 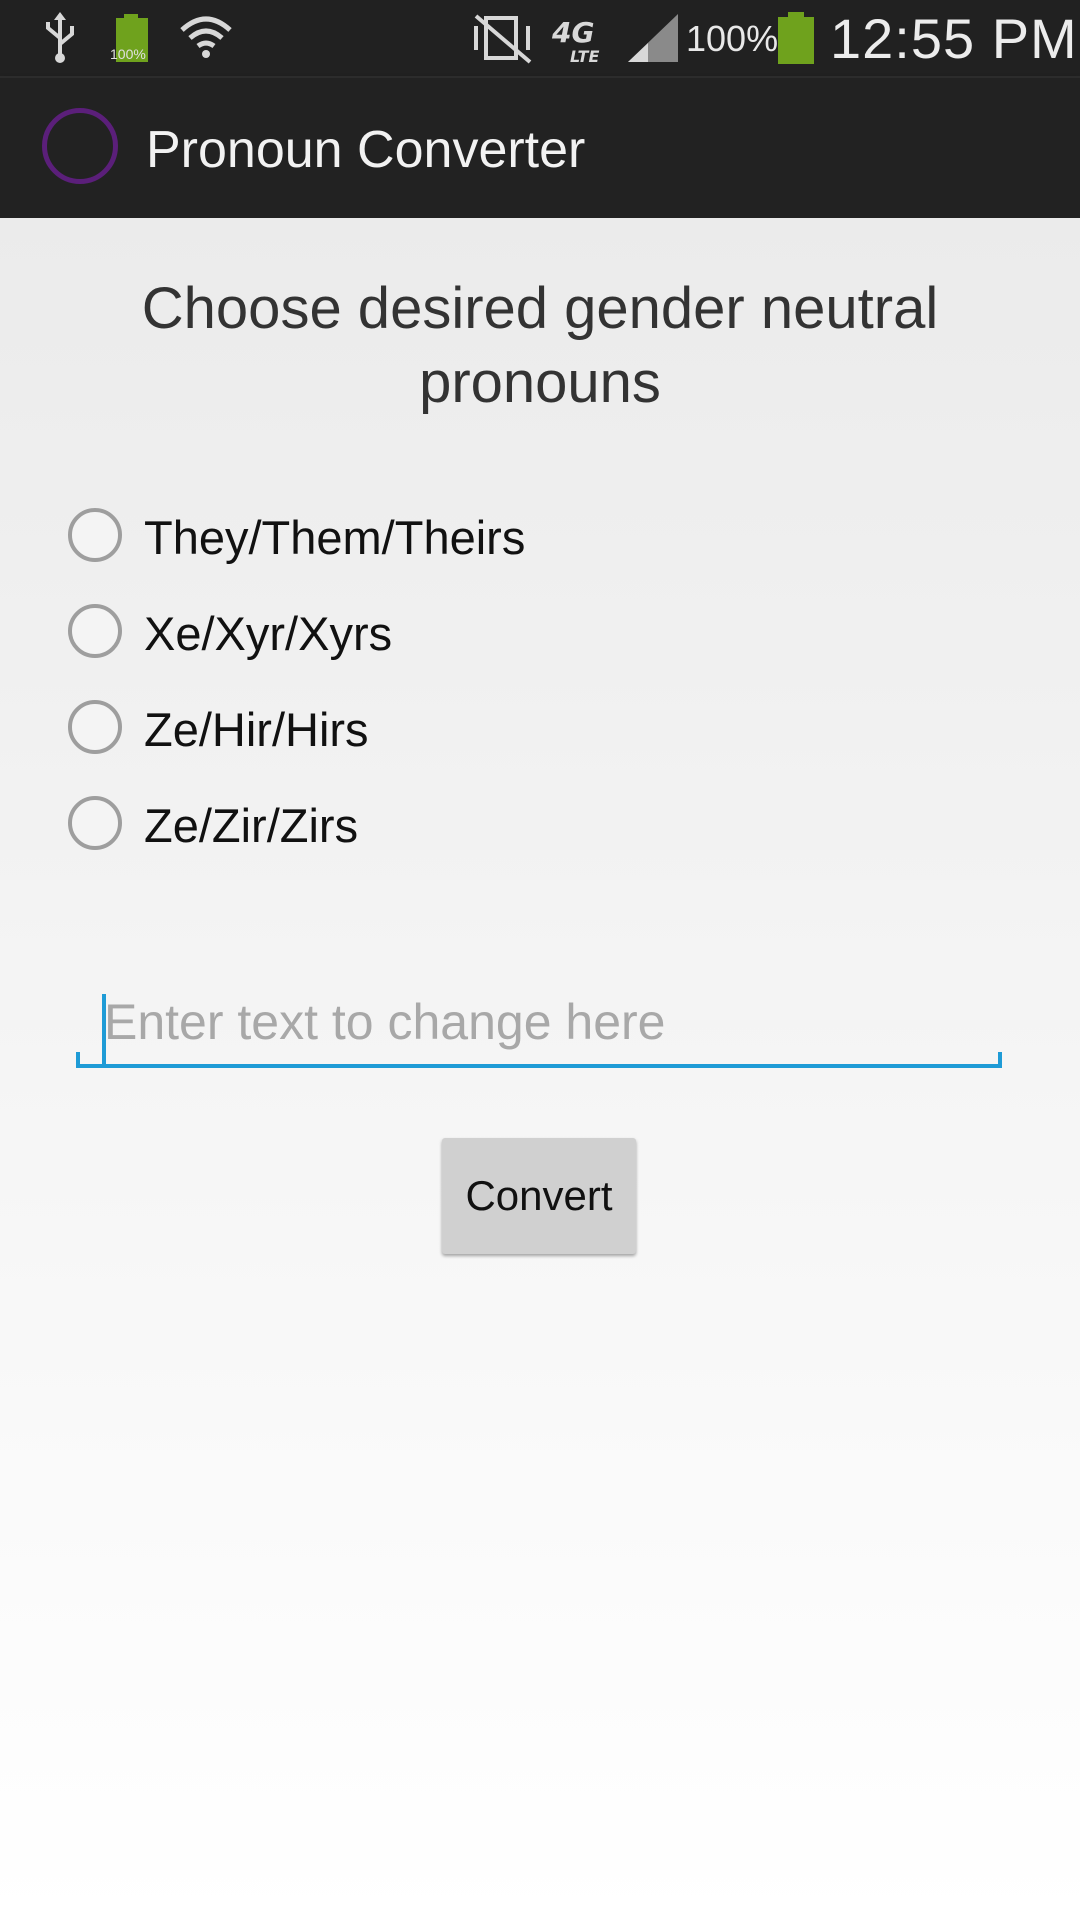 What do you see at coordinates (268, 633) in the screenshot?
I see `radio-label: Xe/Xyr/Xyrs` at bounding box center [268, 633].